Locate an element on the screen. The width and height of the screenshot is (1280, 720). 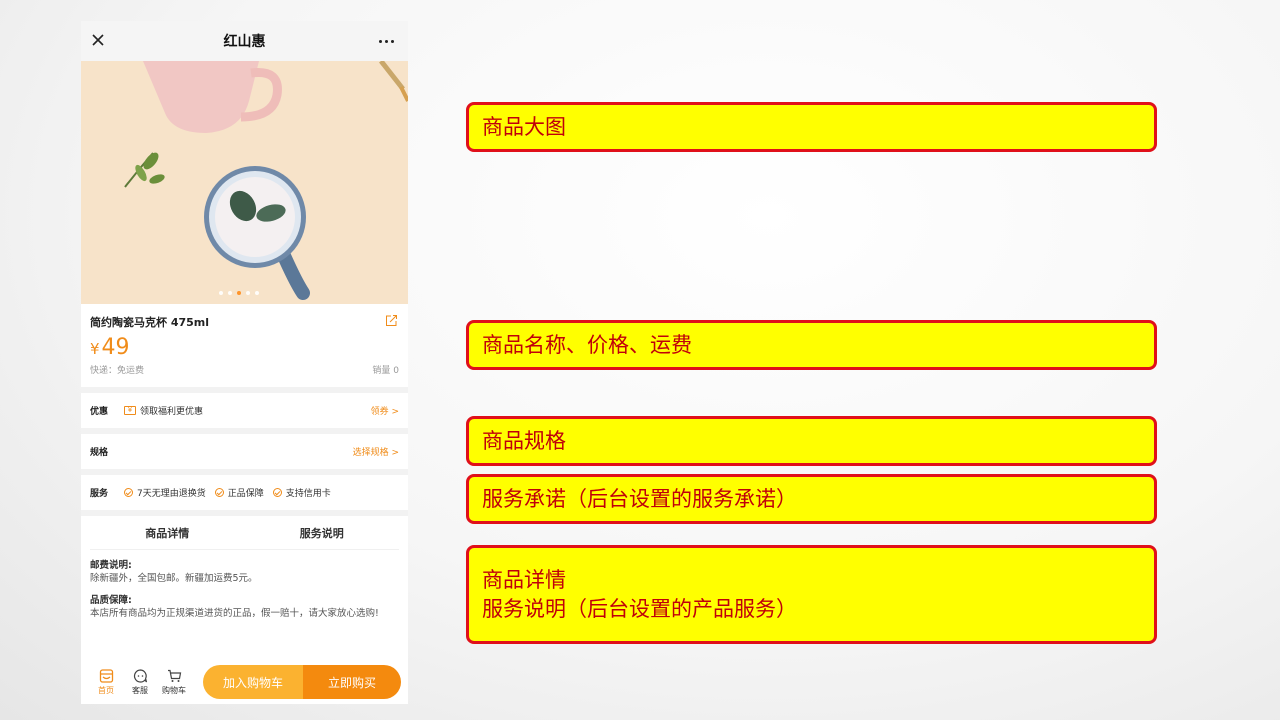
product-name: 简约陶瓷马克杯 475ml is located at coordinates (150, 322).